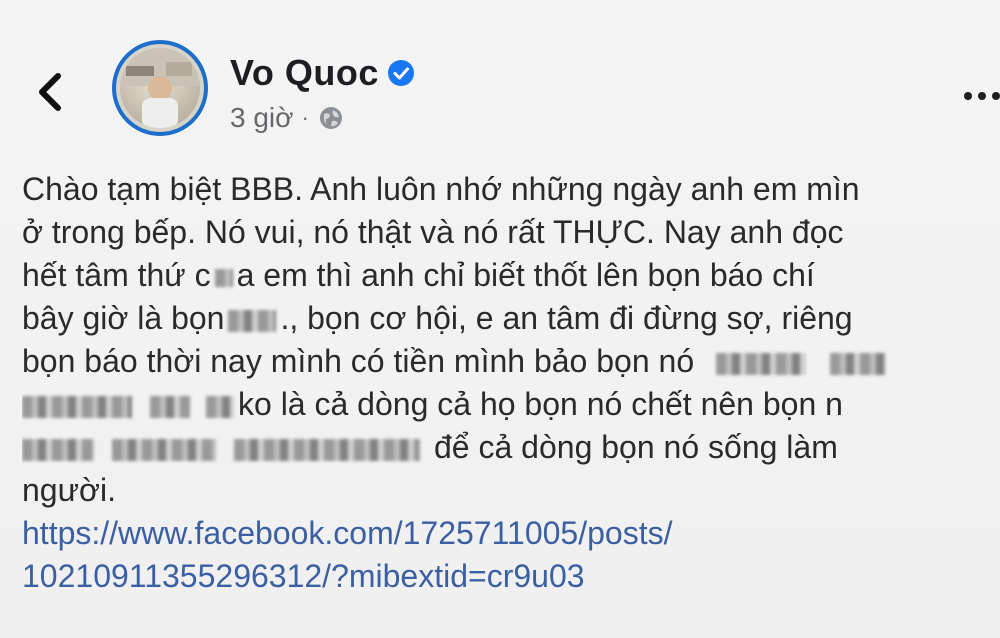 The width and height of the screenshot is (1000, 638). I want to click on author-name: Vo Quoc, so click(304, 73).